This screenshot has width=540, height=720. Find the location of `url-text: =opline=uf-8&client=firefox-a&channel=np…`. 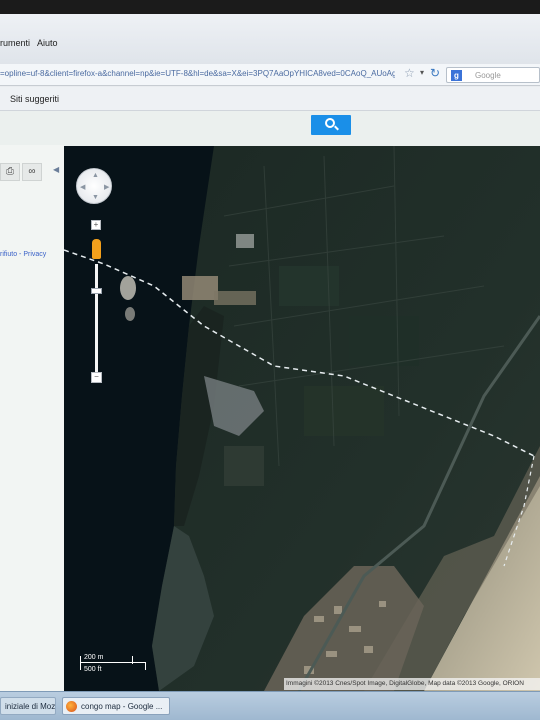

url-text: =opline=uf-8&client=firefox-a&channel=np… is located at coordinates (197, 73).